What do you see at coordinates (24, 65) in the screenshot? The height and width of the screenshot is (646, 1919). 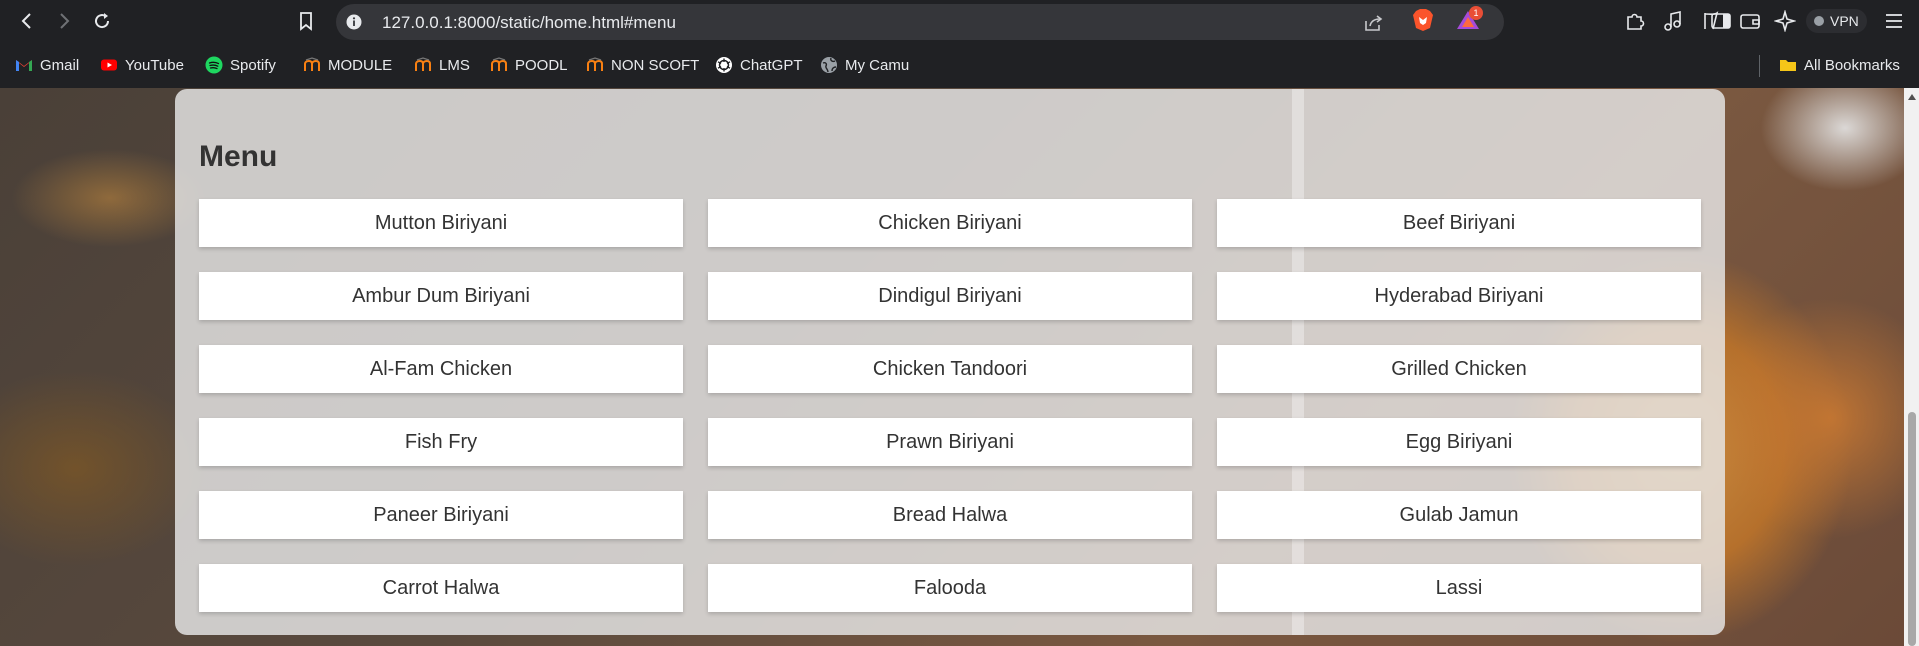 I see `gmail-icon` at bounding box center [24, 65].